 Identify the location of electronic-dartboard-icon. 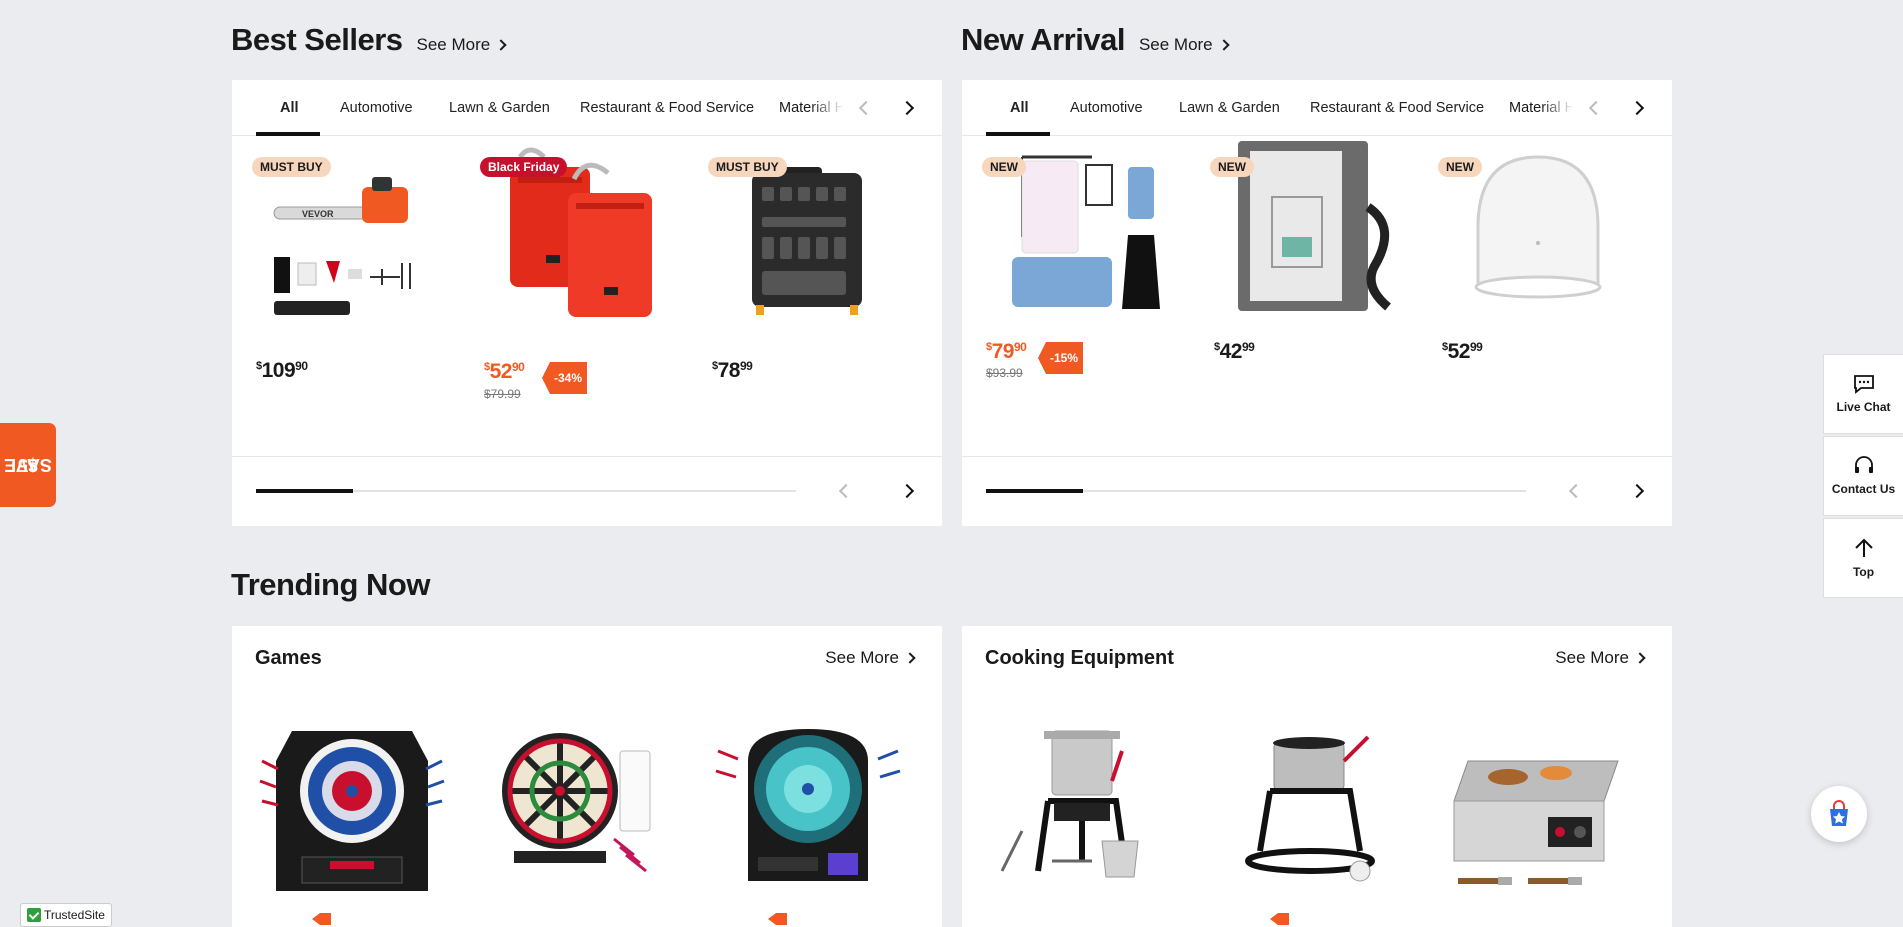
(352, 811).